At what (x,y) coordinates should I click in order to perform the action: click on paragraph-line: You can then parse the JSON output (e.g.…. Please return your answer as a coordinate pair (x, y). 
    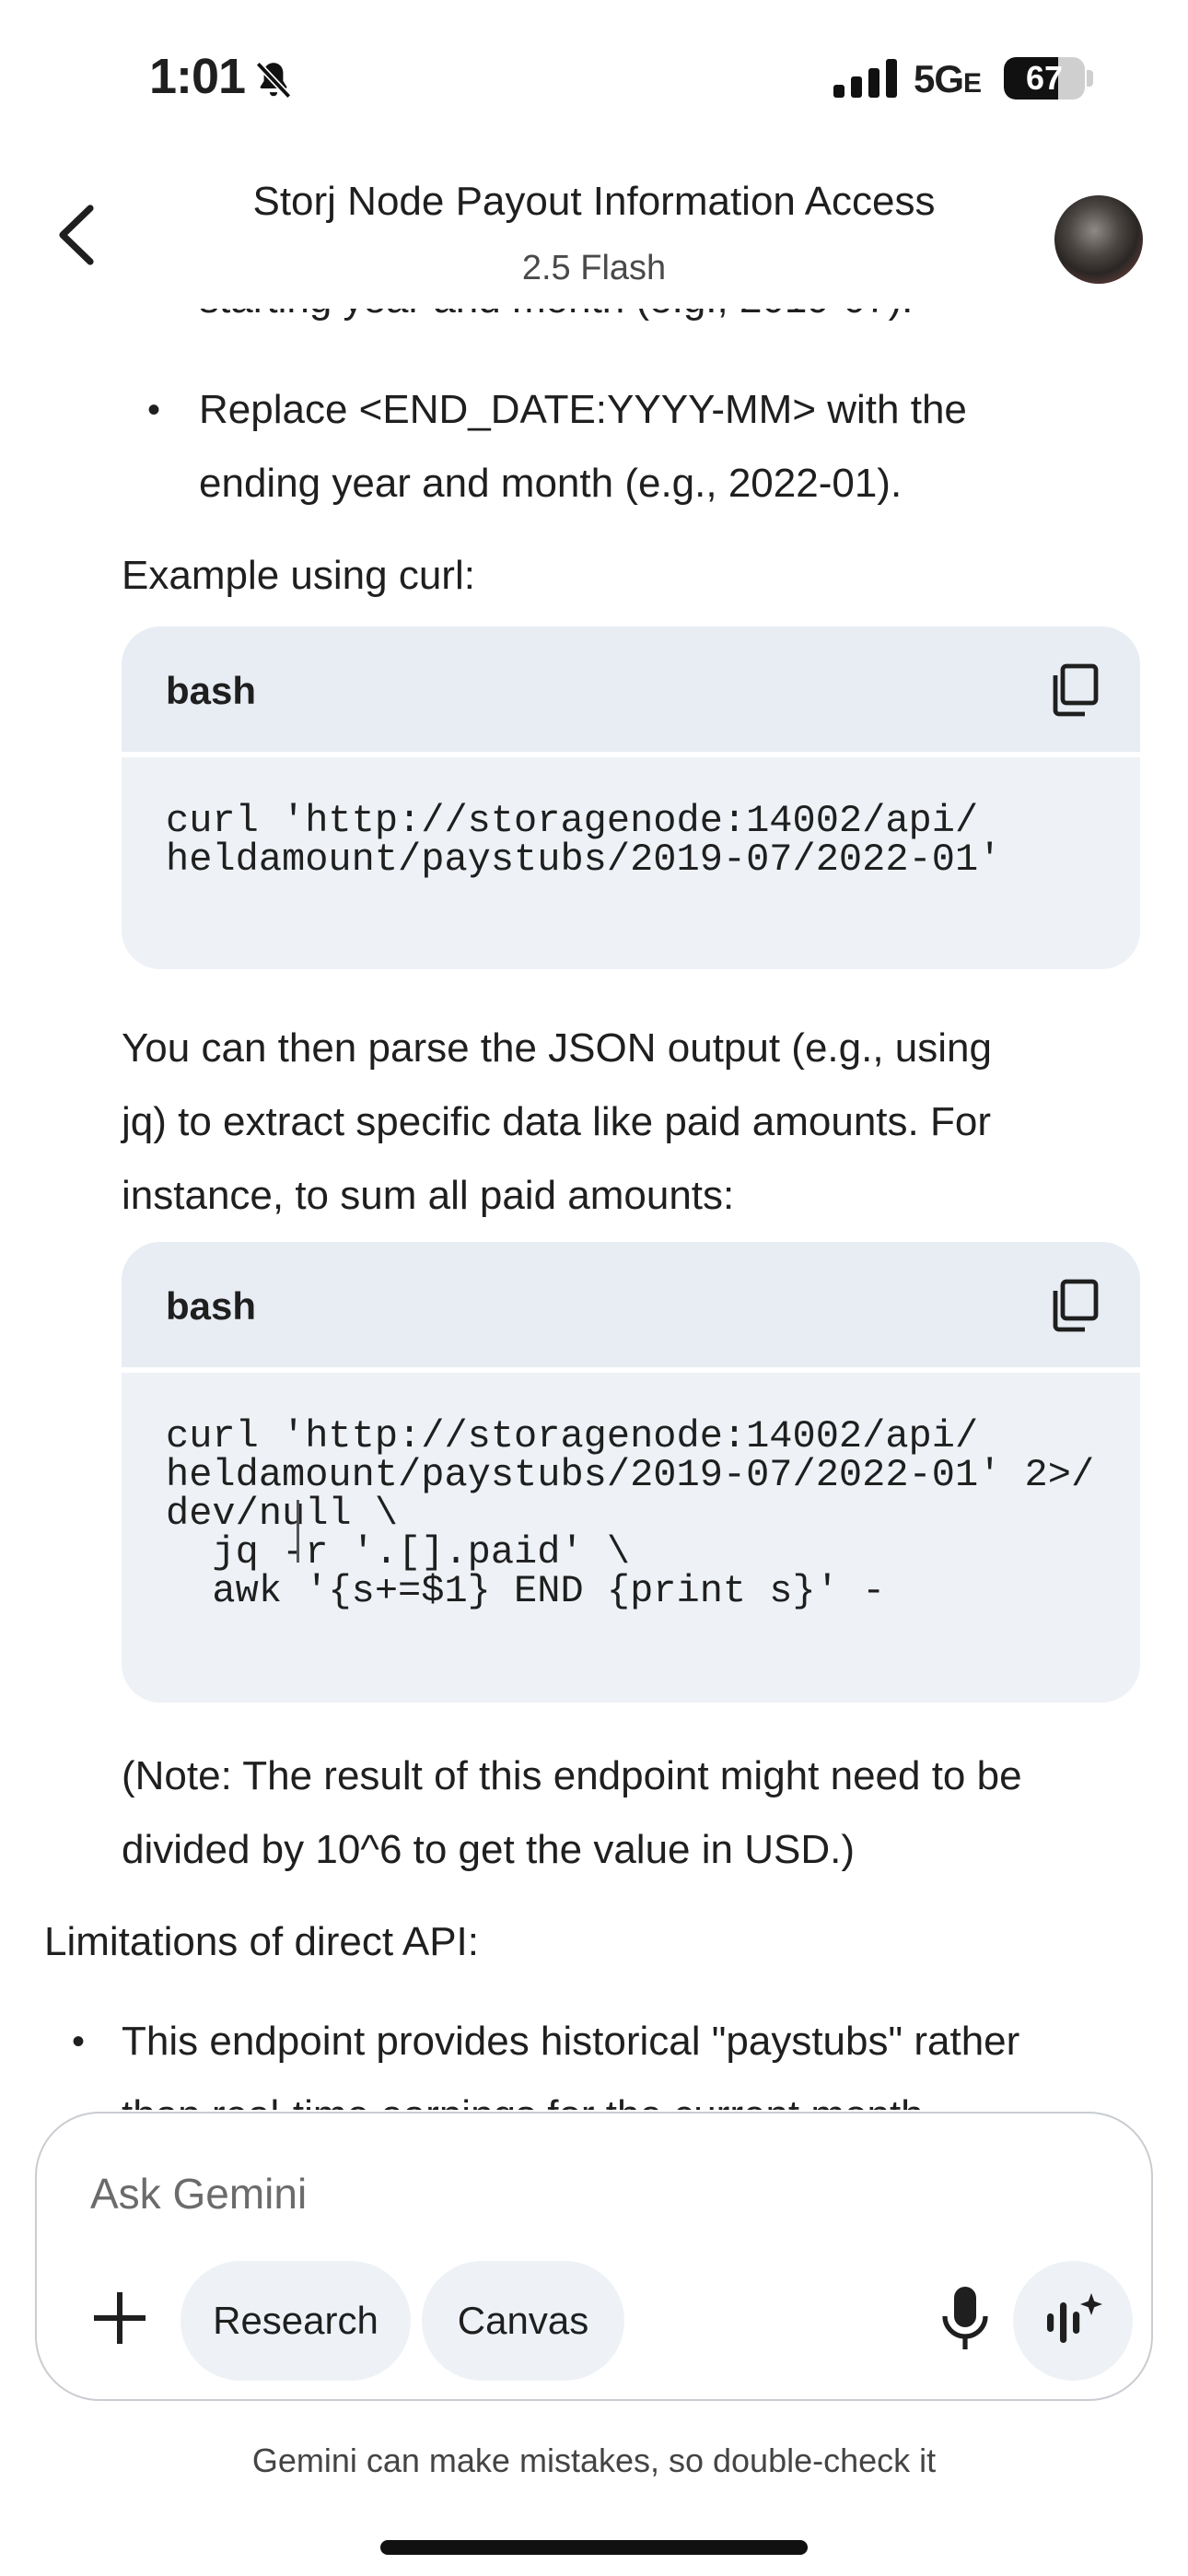
    Looking at the image, I should click on (557, 1048).